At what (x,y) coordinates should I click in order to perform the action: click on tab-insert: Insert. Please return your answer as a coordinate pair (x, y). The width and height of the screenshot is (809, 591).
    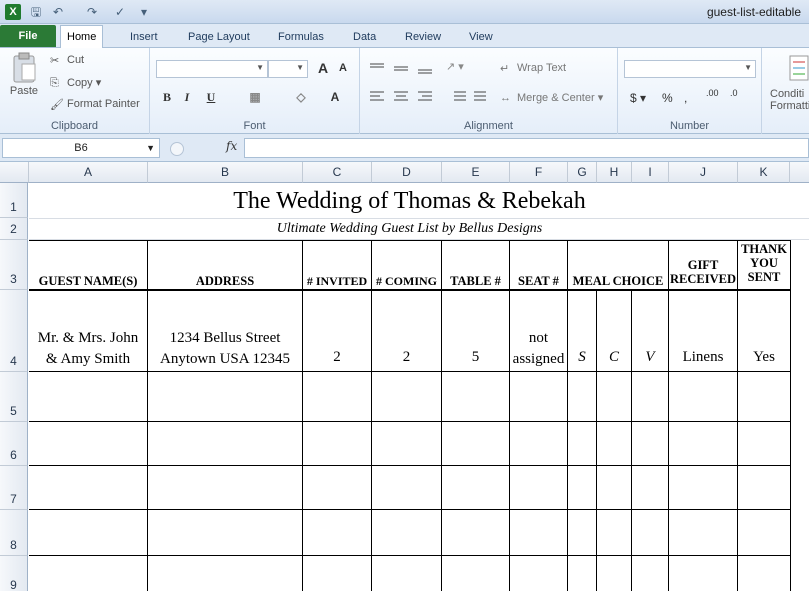
    Looking at the image, I should click on (144, 38).